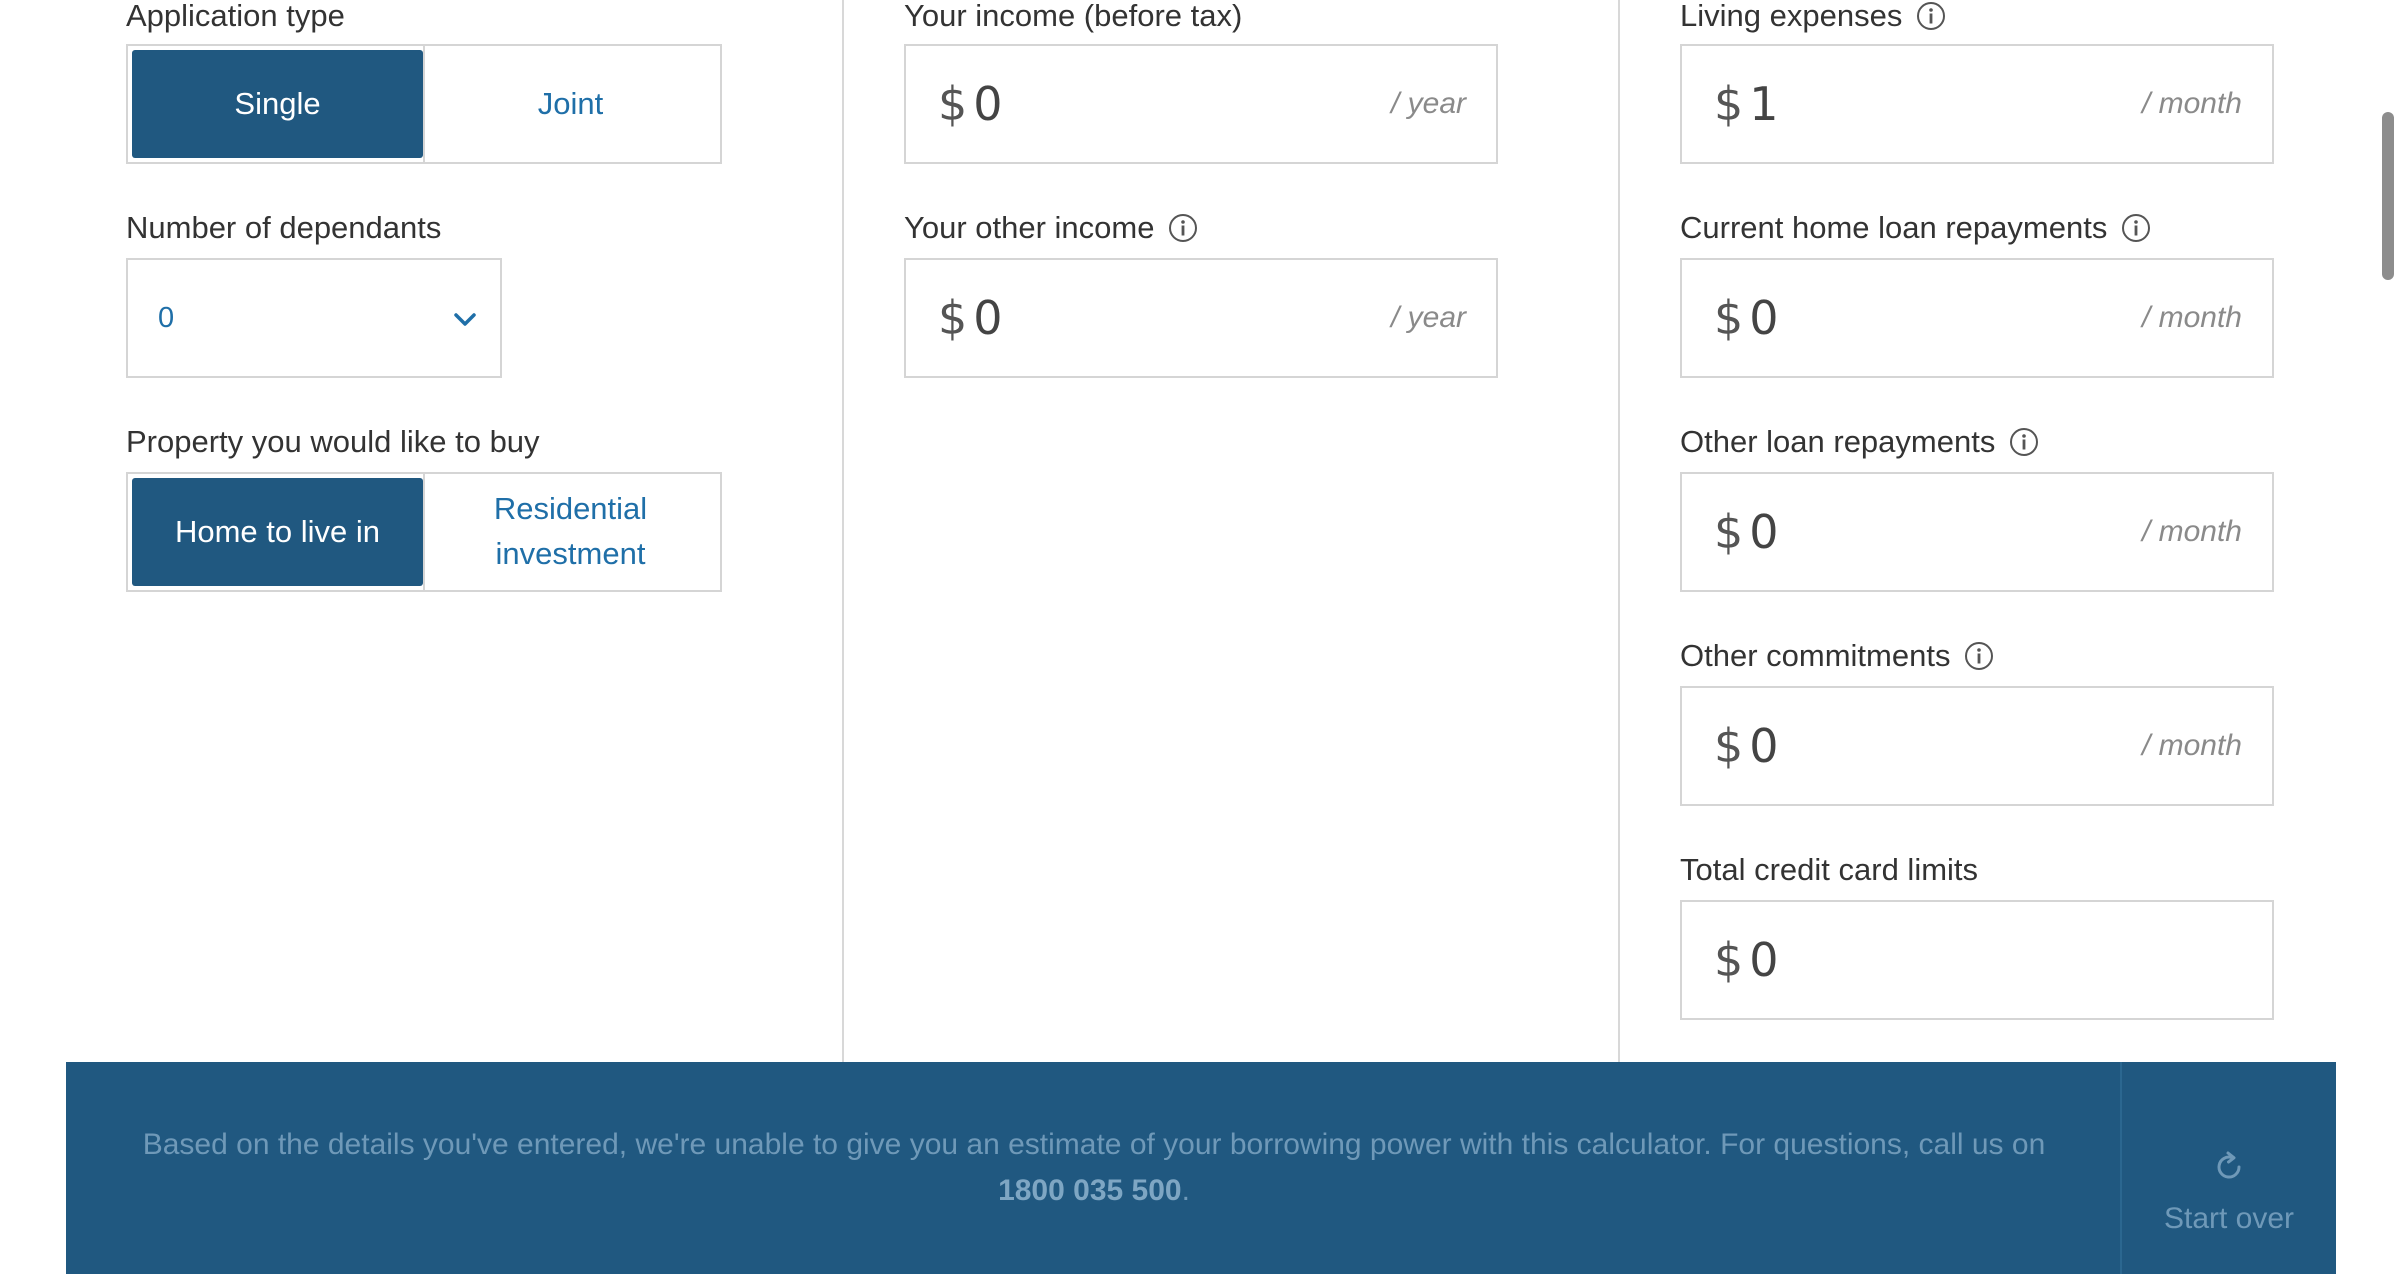  I want to click on phone-number: 1800 035 500, so click(1090, 1190).